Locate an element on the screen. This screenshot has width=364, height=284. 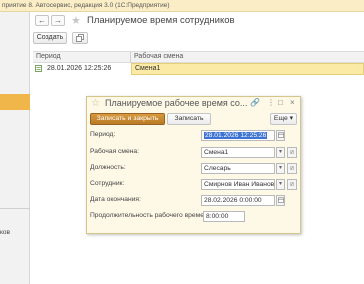
employee-open-button: ⊘ is located at coordinates (292, 184).